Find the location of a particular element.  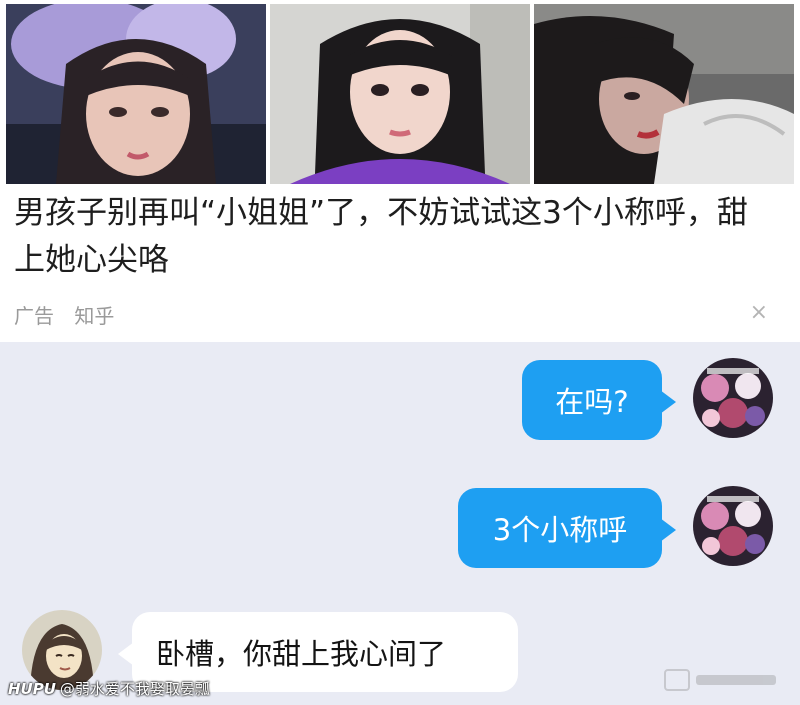

close-icon: × is located at coordinates (759, 313).